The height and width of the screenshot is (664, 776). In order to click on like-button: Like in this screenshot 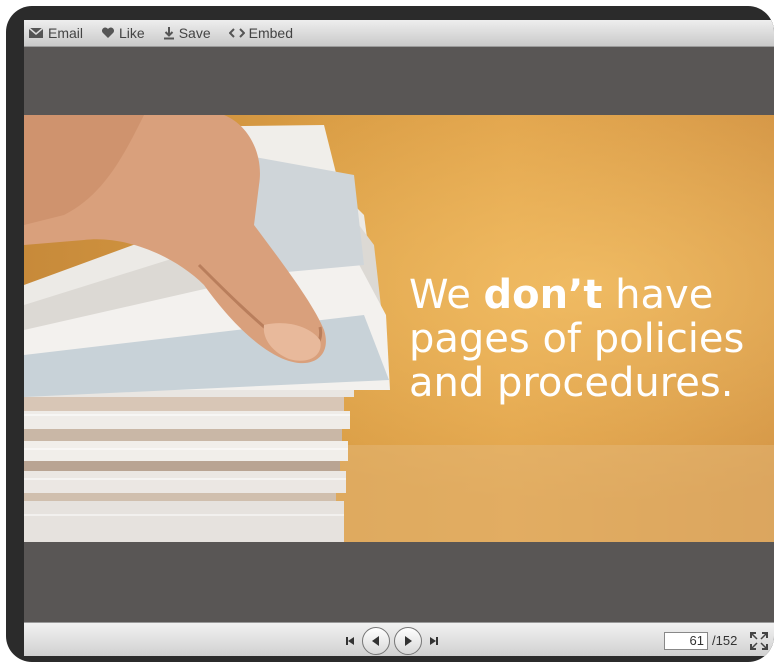, I will do `click(123, 33)`.